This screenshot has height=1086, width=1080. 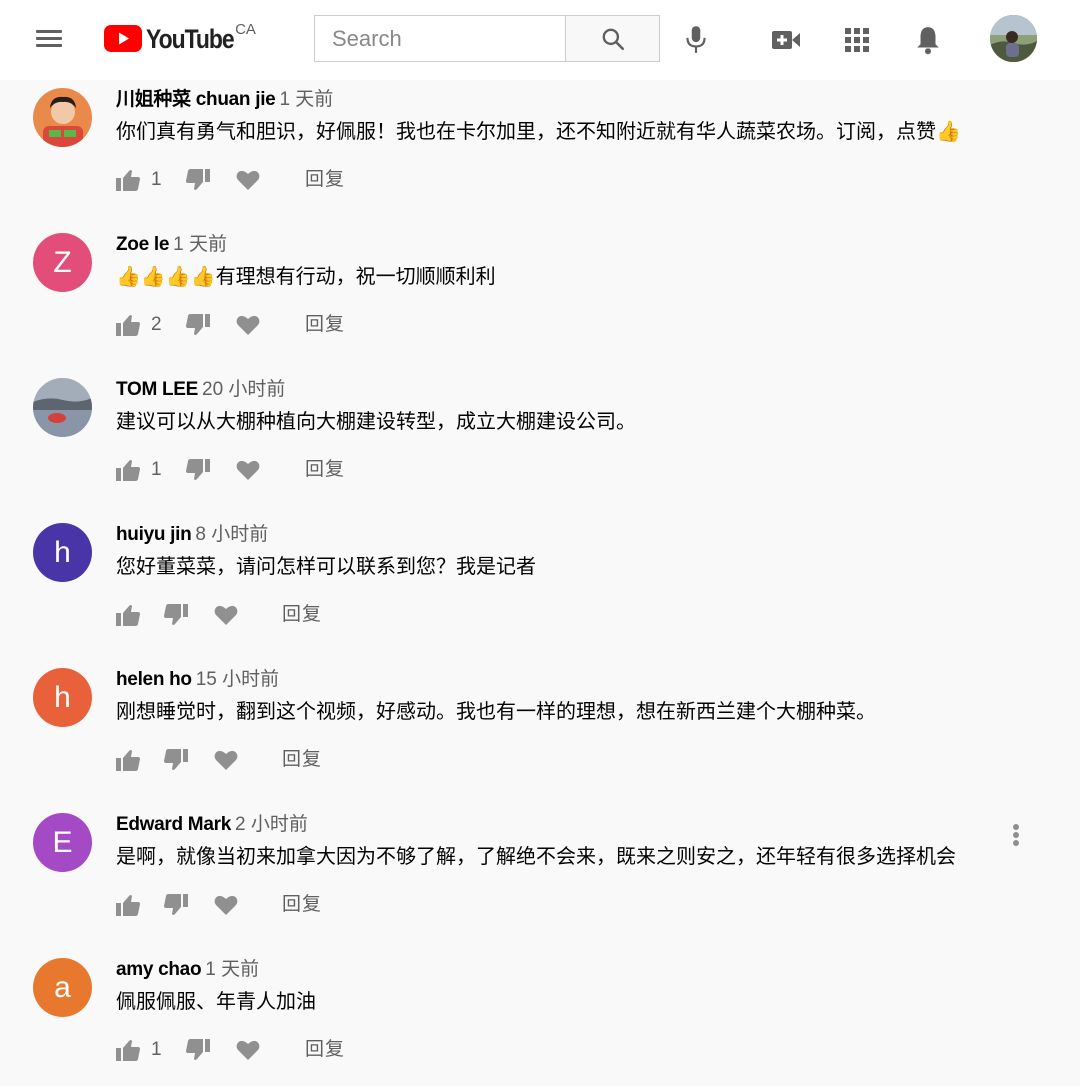 What do you see at coordinates (376, 422) in the screenshot?
I see `comment-text: 建议可以从大棚种植向大棚建设转型，成立大棚建设公司。` at bounding box center [376, 422].